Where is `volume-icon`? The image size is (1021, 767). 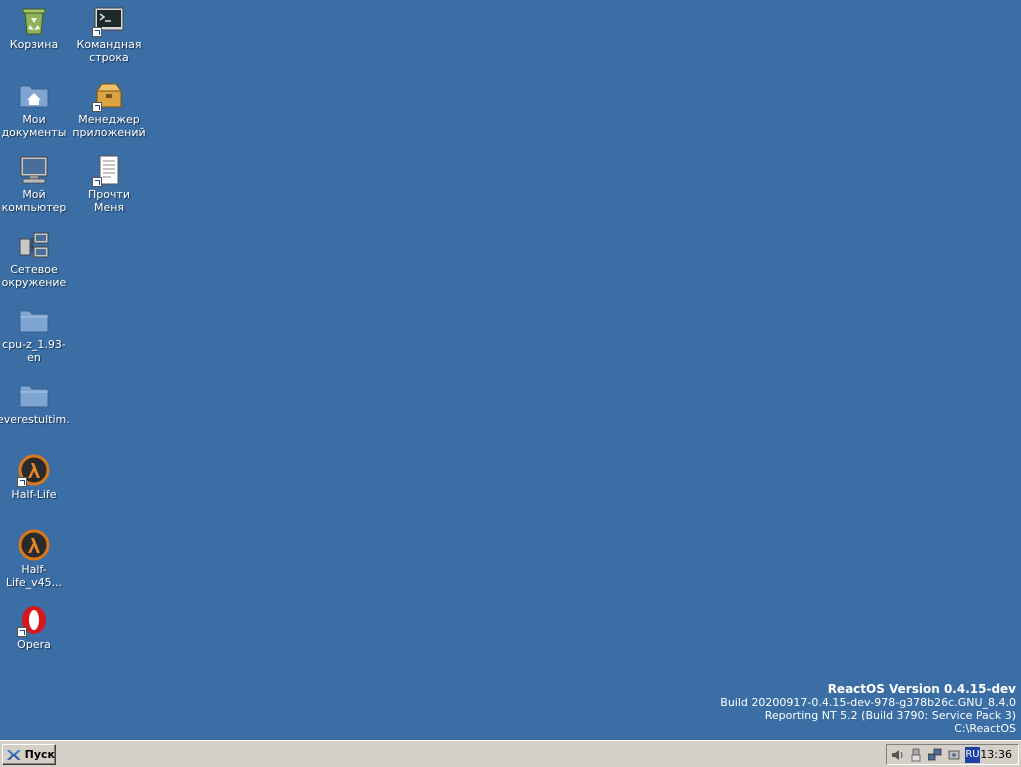 volume-icon is located at coordinates (898, 755).